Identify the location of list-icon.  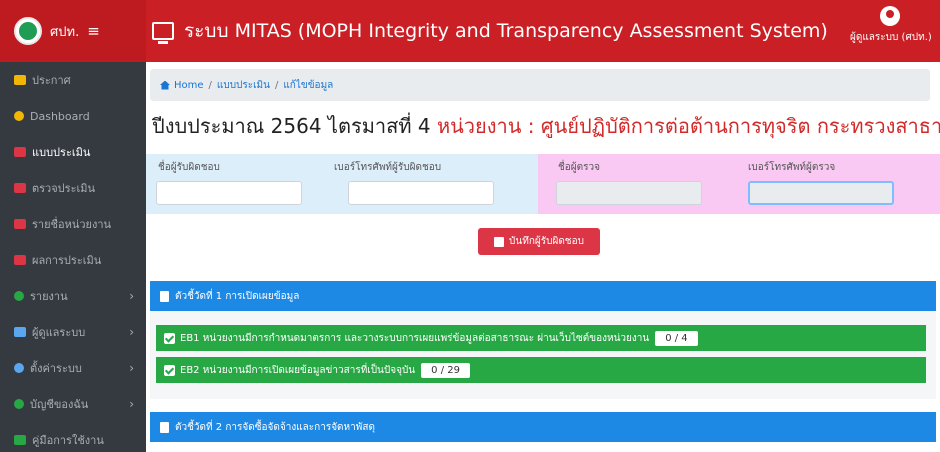
(20, 224).